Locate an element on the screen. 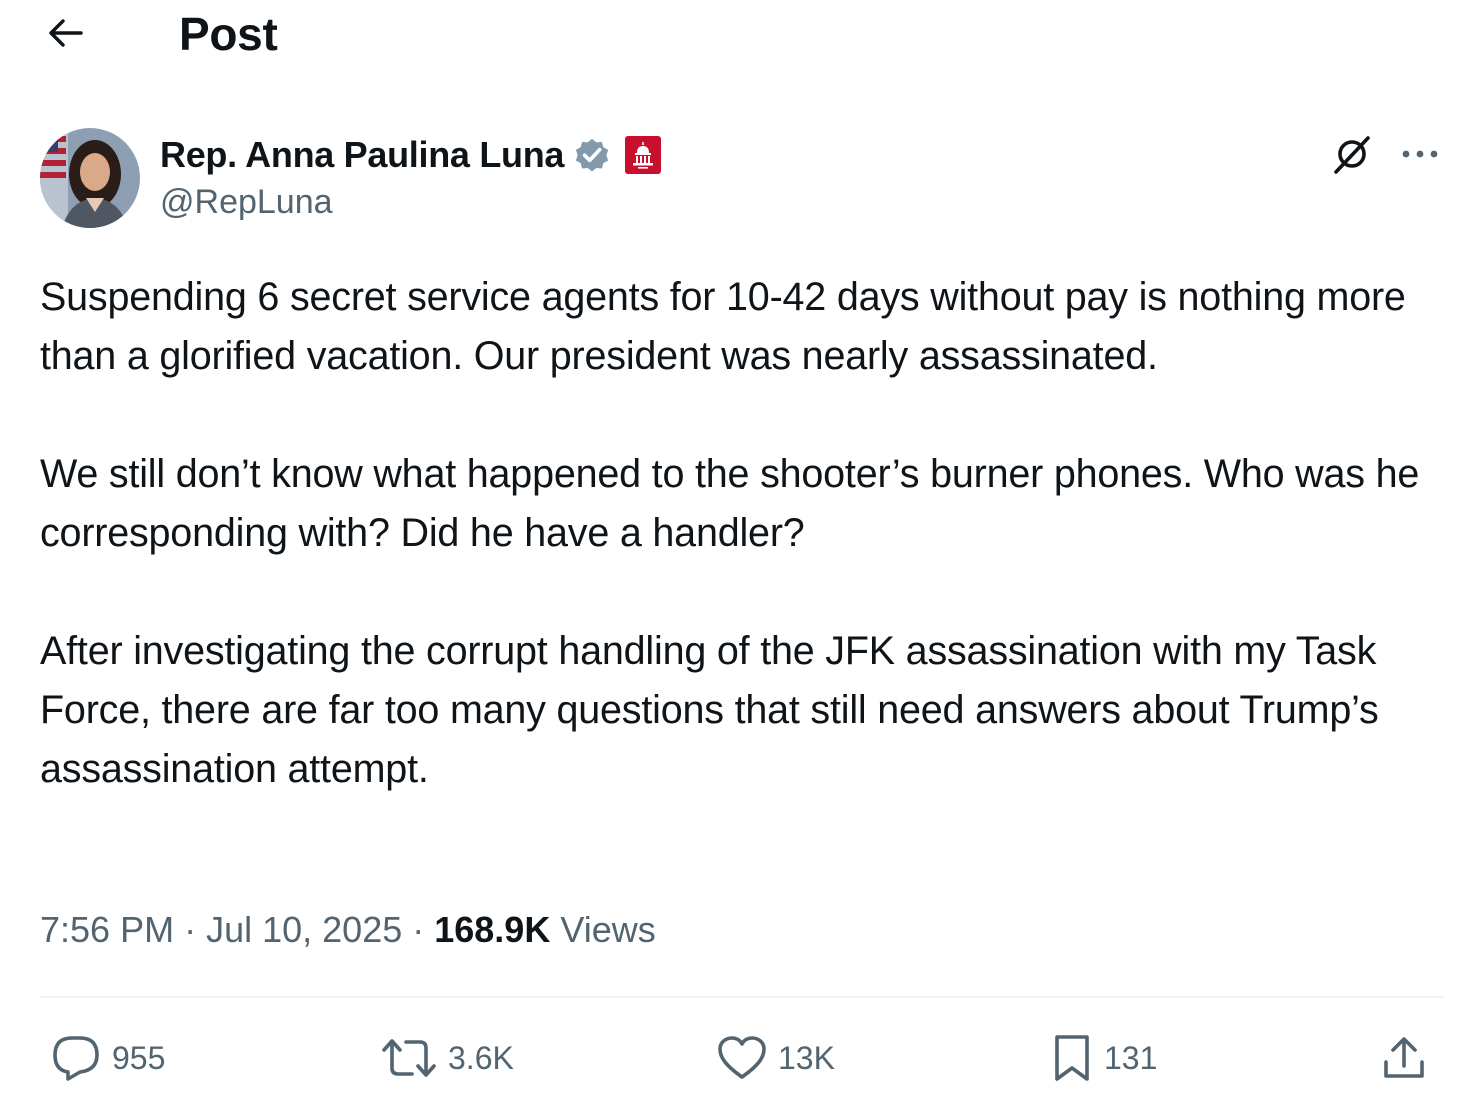  us-capitol-badge-icon is located at coordinates (643, 155).